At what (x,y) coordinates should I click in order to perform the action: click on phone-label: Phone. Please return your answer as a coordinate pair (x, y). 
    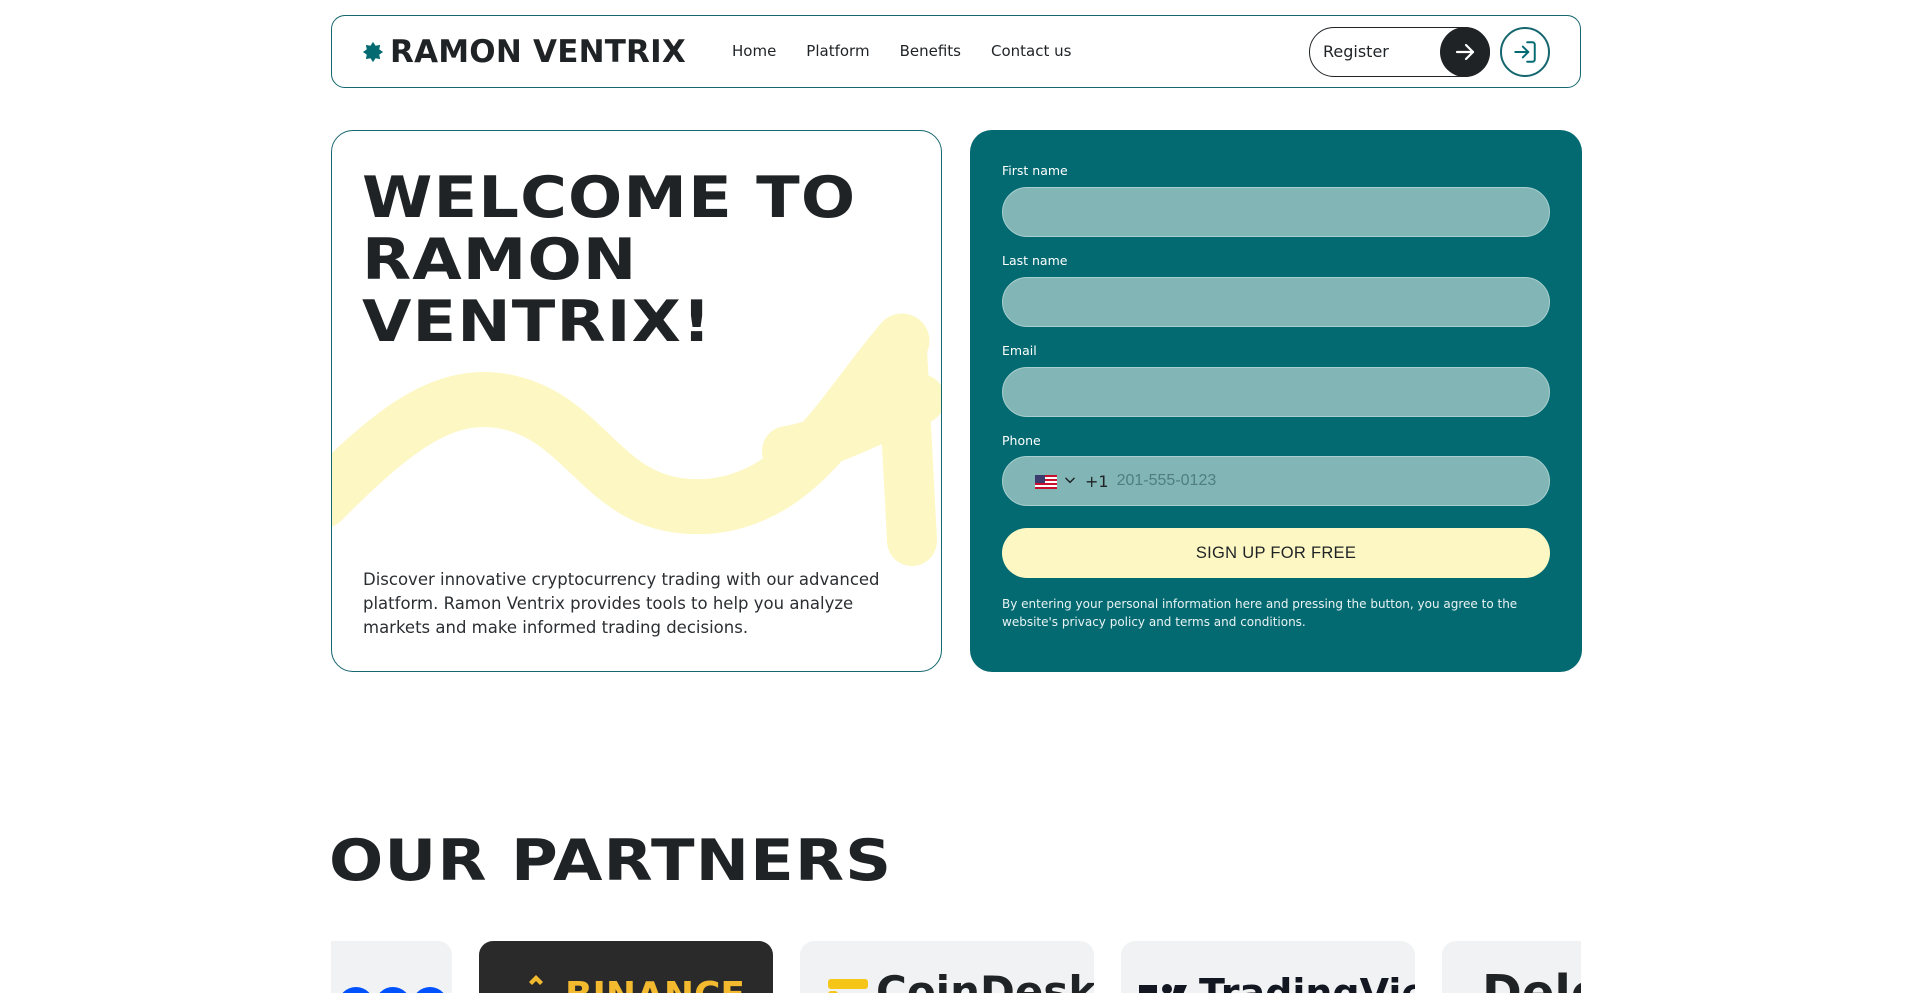
    Looking at the image, I should click on (1021, 440).